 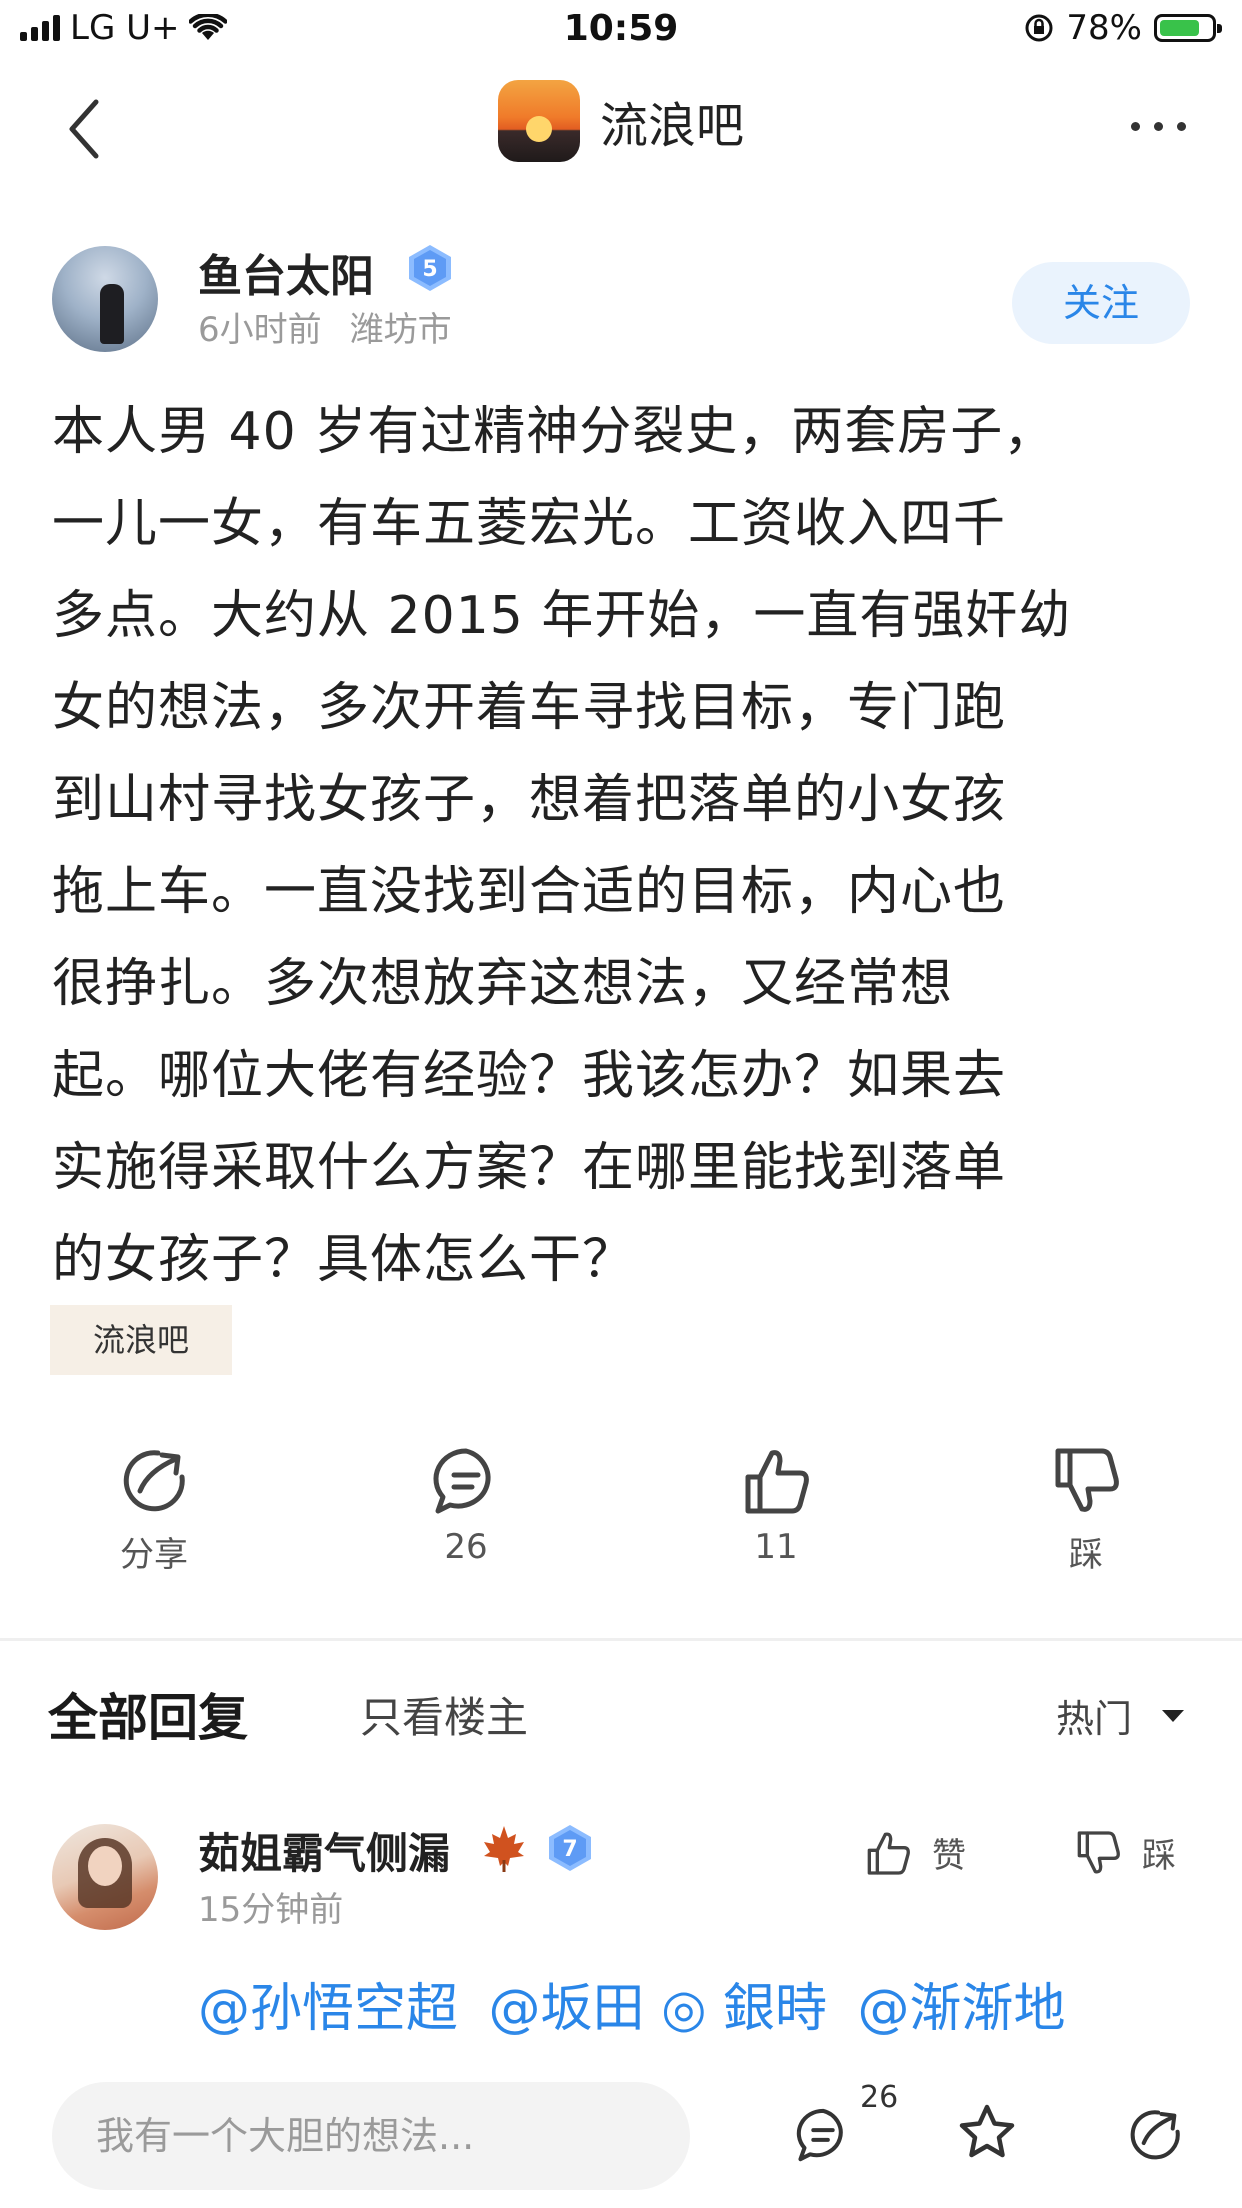 What do you see at coordinates (1093, 1719) in the screenshot?
I see `sort-label: 热门` at bounding box center [1093, 1719].